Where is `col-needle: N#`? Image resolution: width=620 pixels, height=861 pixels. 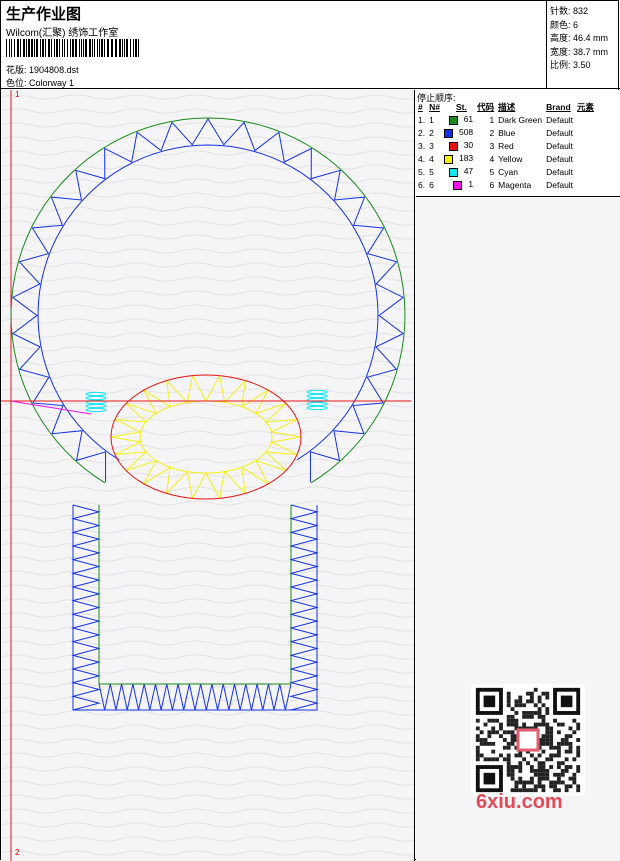 col-needle: N# is located at coordinates (434, 107).